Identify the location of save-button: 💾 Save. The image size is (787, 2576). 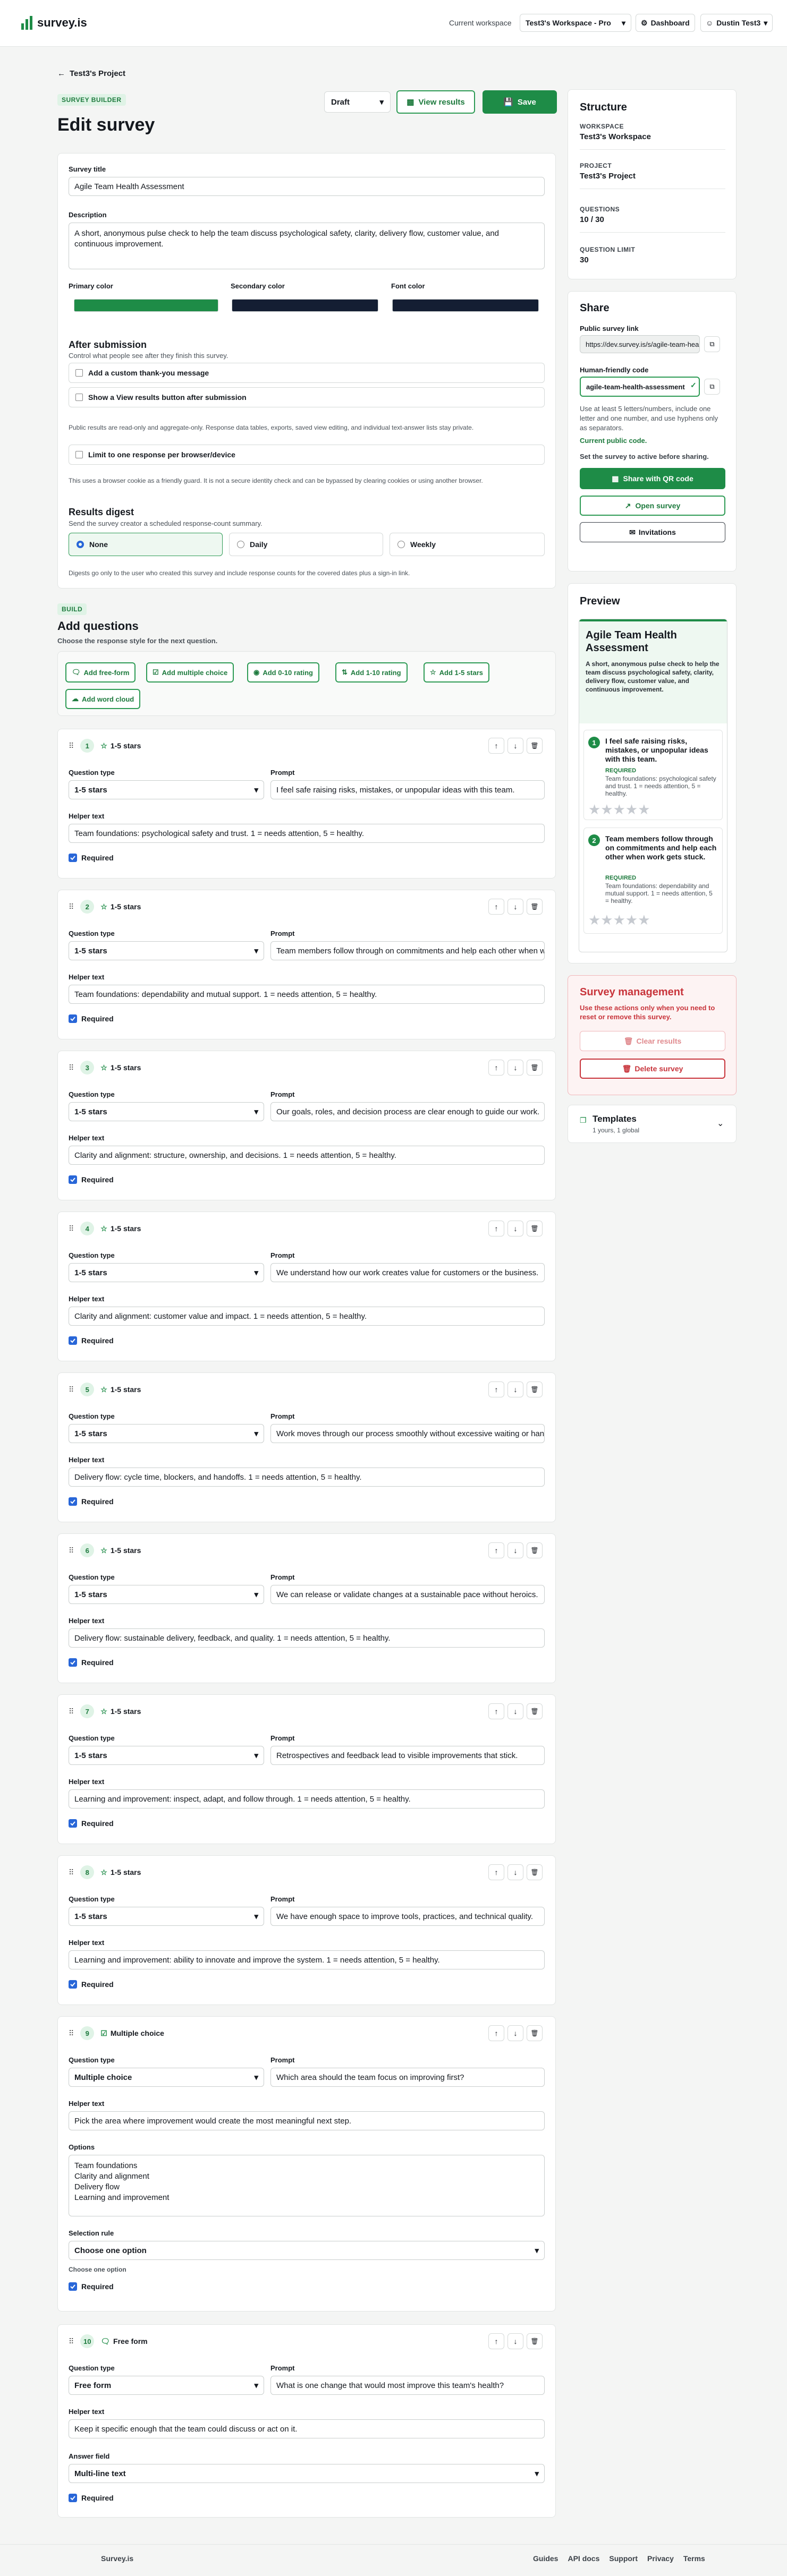
(520, 102).